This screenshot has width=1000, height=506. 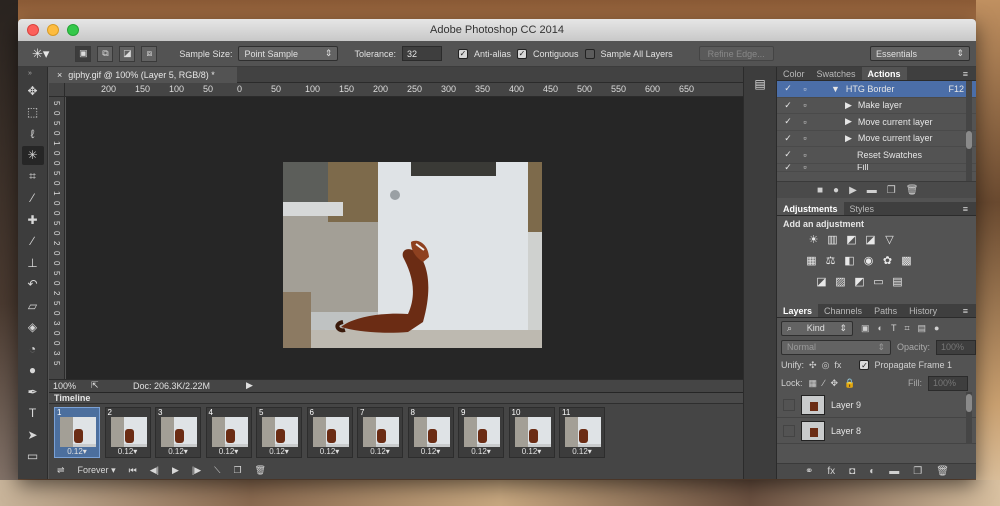 I want to click on adjustment-filter-icon: ◐, so click(x=880, y=328).